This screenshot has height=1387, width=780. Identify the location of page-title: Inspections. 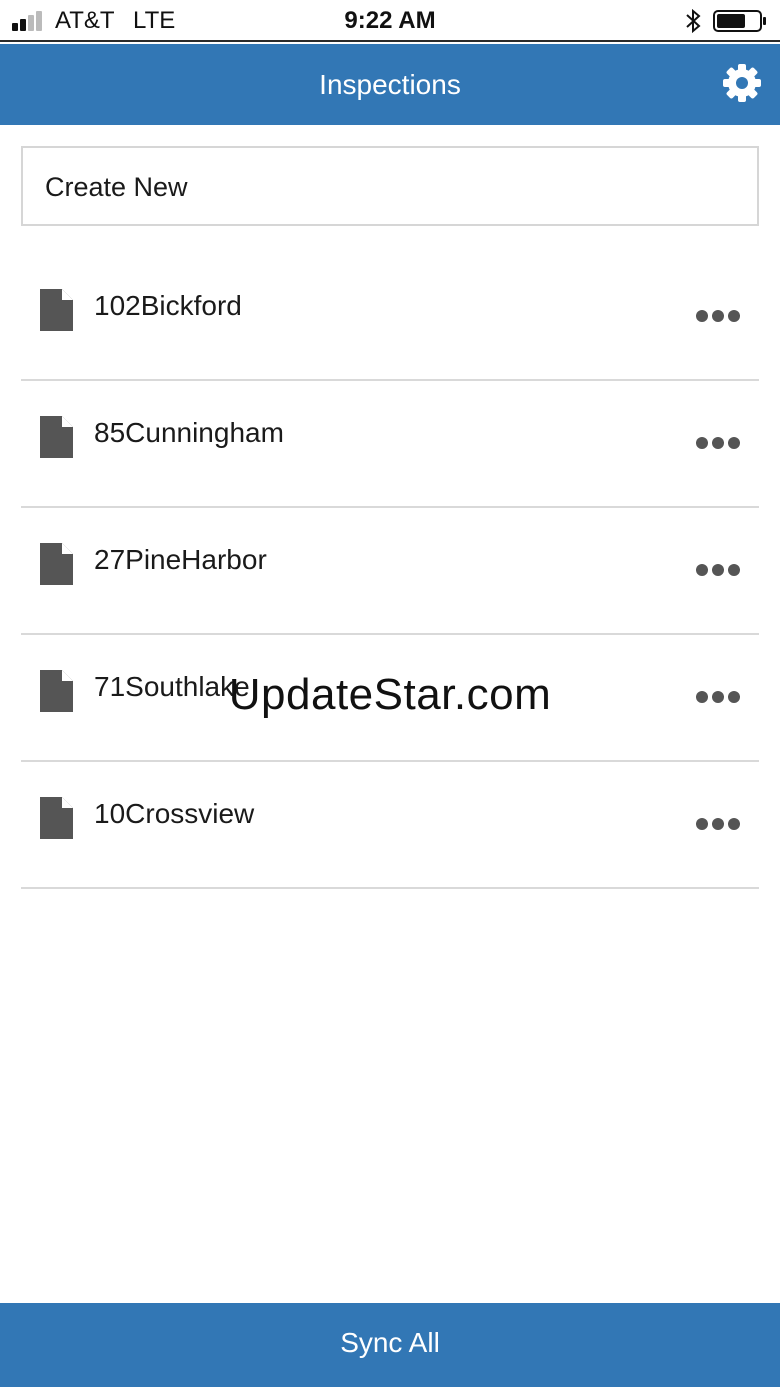
(390, 84).